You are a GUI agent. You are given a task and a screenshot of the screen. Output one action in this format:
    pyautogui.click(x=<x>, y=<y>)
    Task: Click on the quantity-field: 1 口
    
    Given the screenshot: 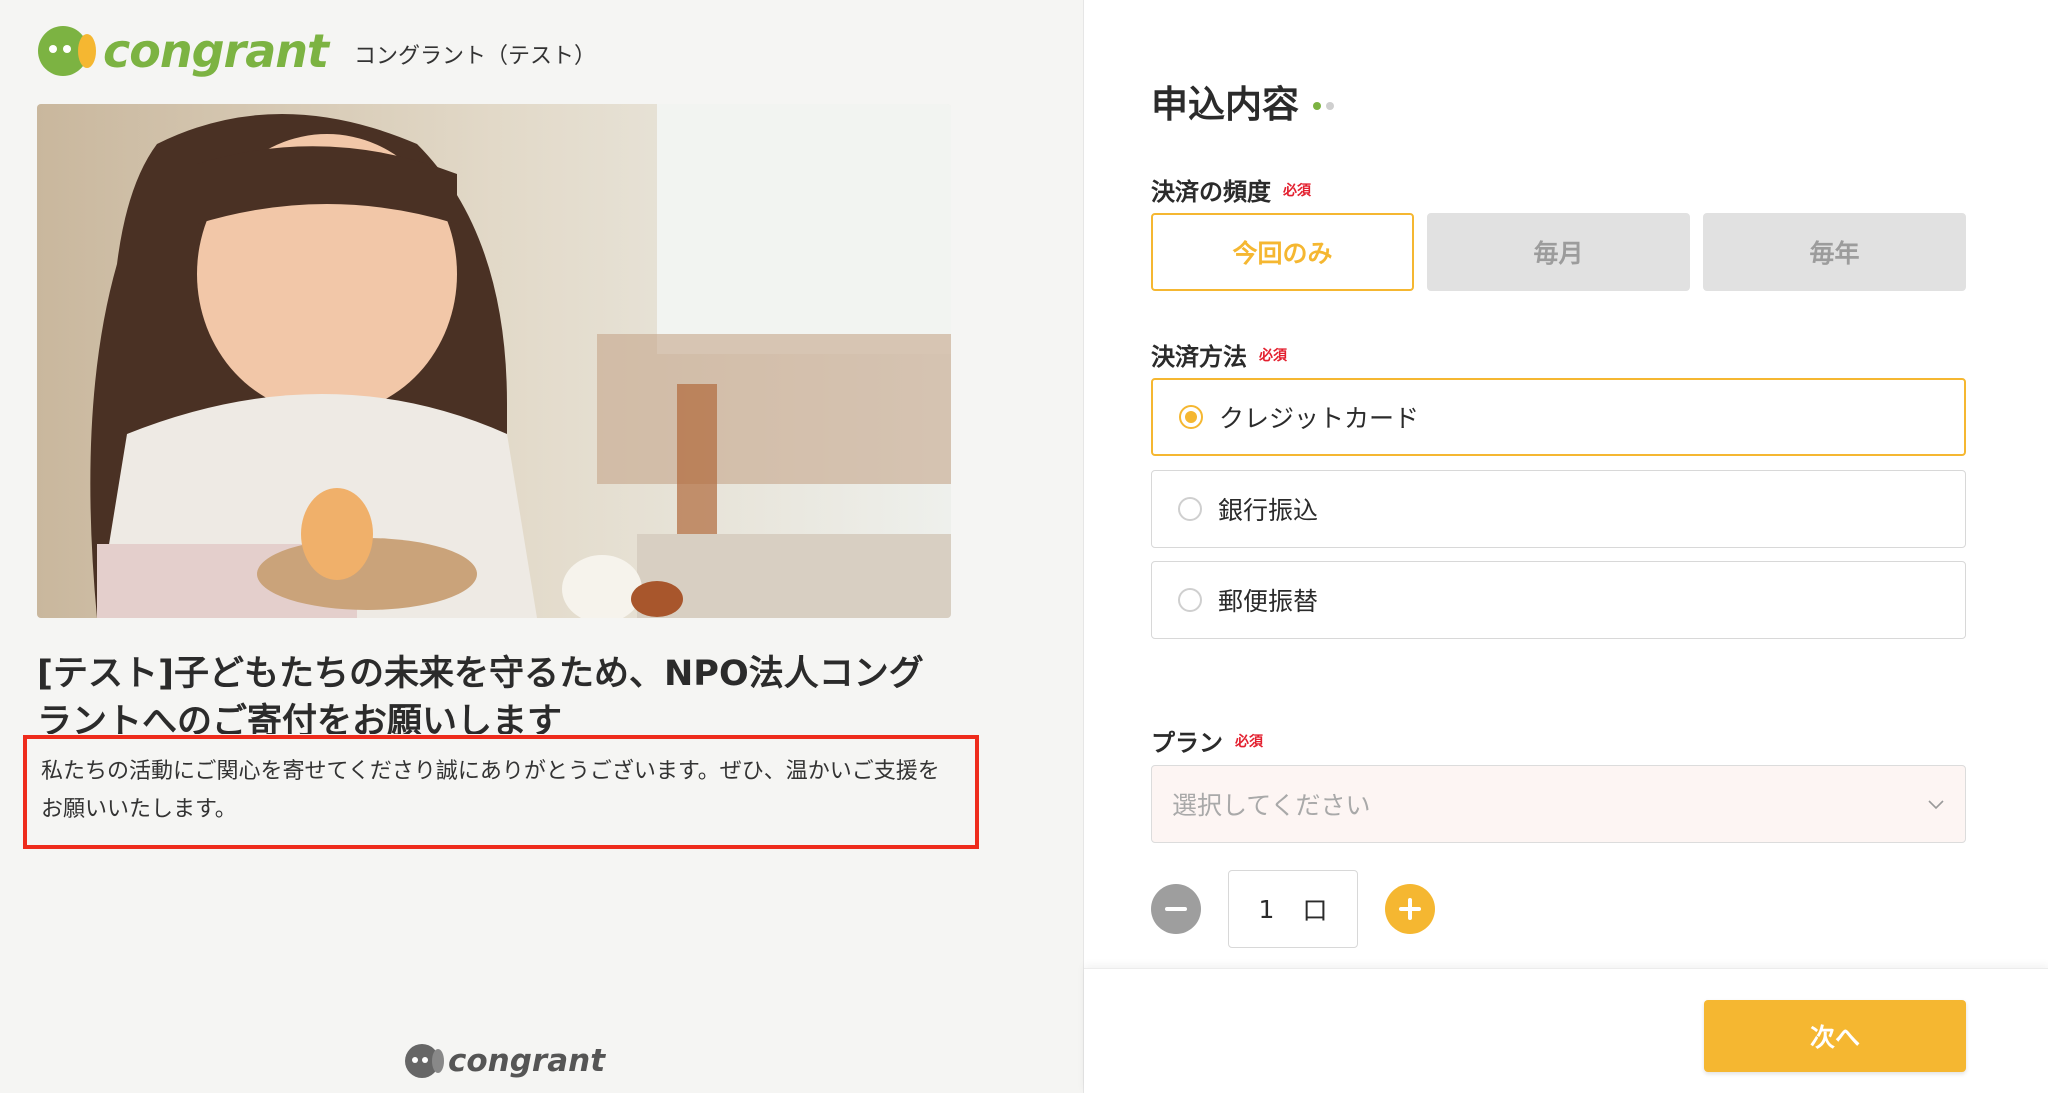 What is the action you would take?
    pyautogui.click(x=1293, y=909)
    